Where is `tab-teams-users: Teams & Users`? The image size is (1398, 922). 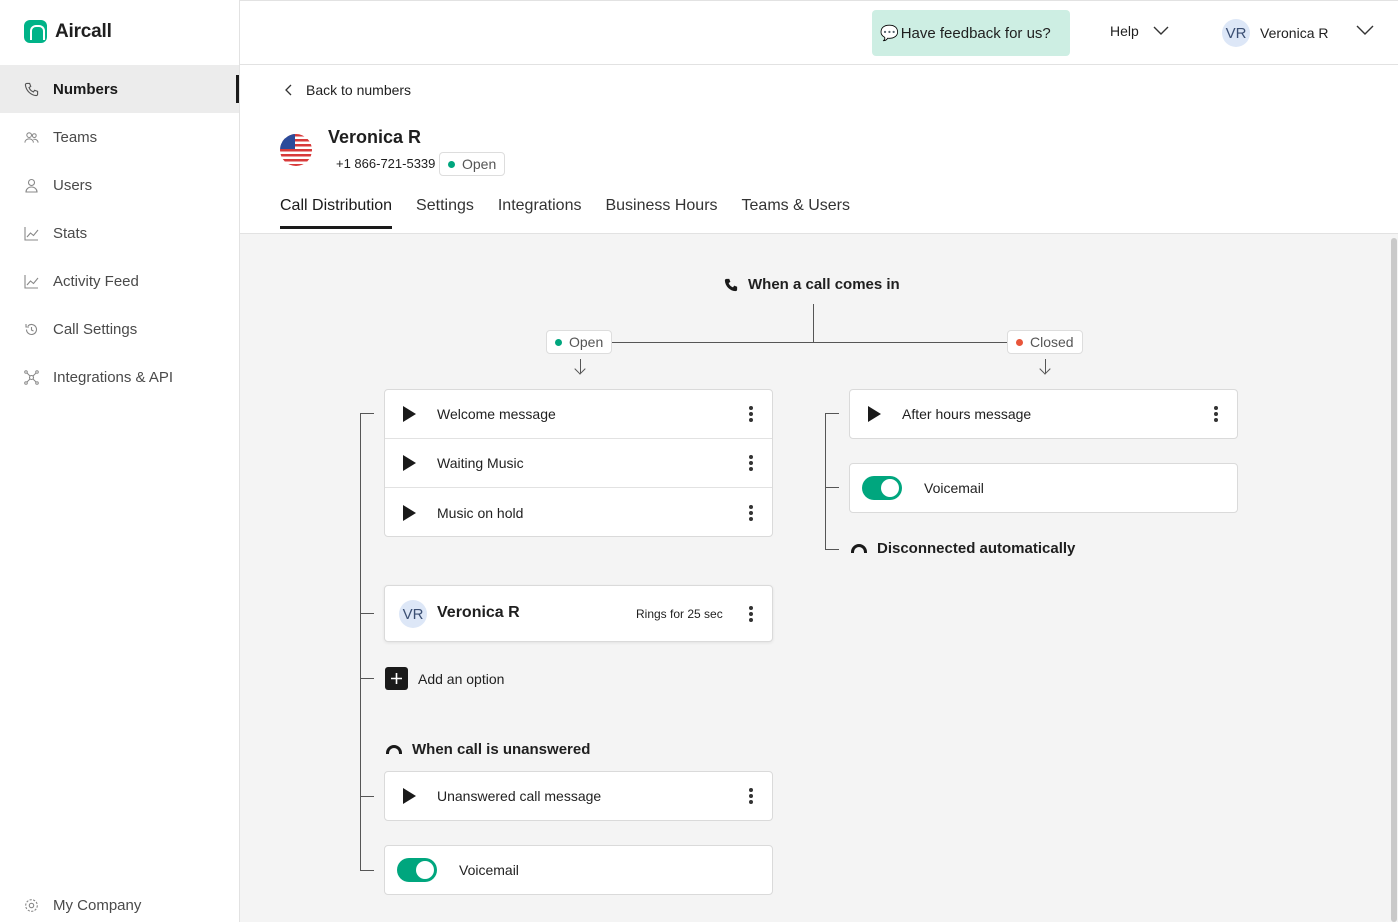 tab-teams-users: Teams & Users is located at coordinates (796, 213).